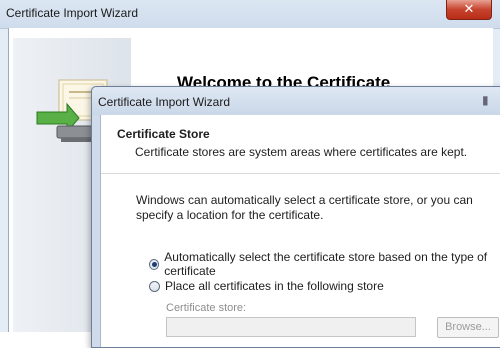 This screenshot has height=348, width=500. What do you see at coordinates (72, 13) in the screenshot?
I see `back-window-title: Certificate Import Wizard` at bounding box center [72, 13].